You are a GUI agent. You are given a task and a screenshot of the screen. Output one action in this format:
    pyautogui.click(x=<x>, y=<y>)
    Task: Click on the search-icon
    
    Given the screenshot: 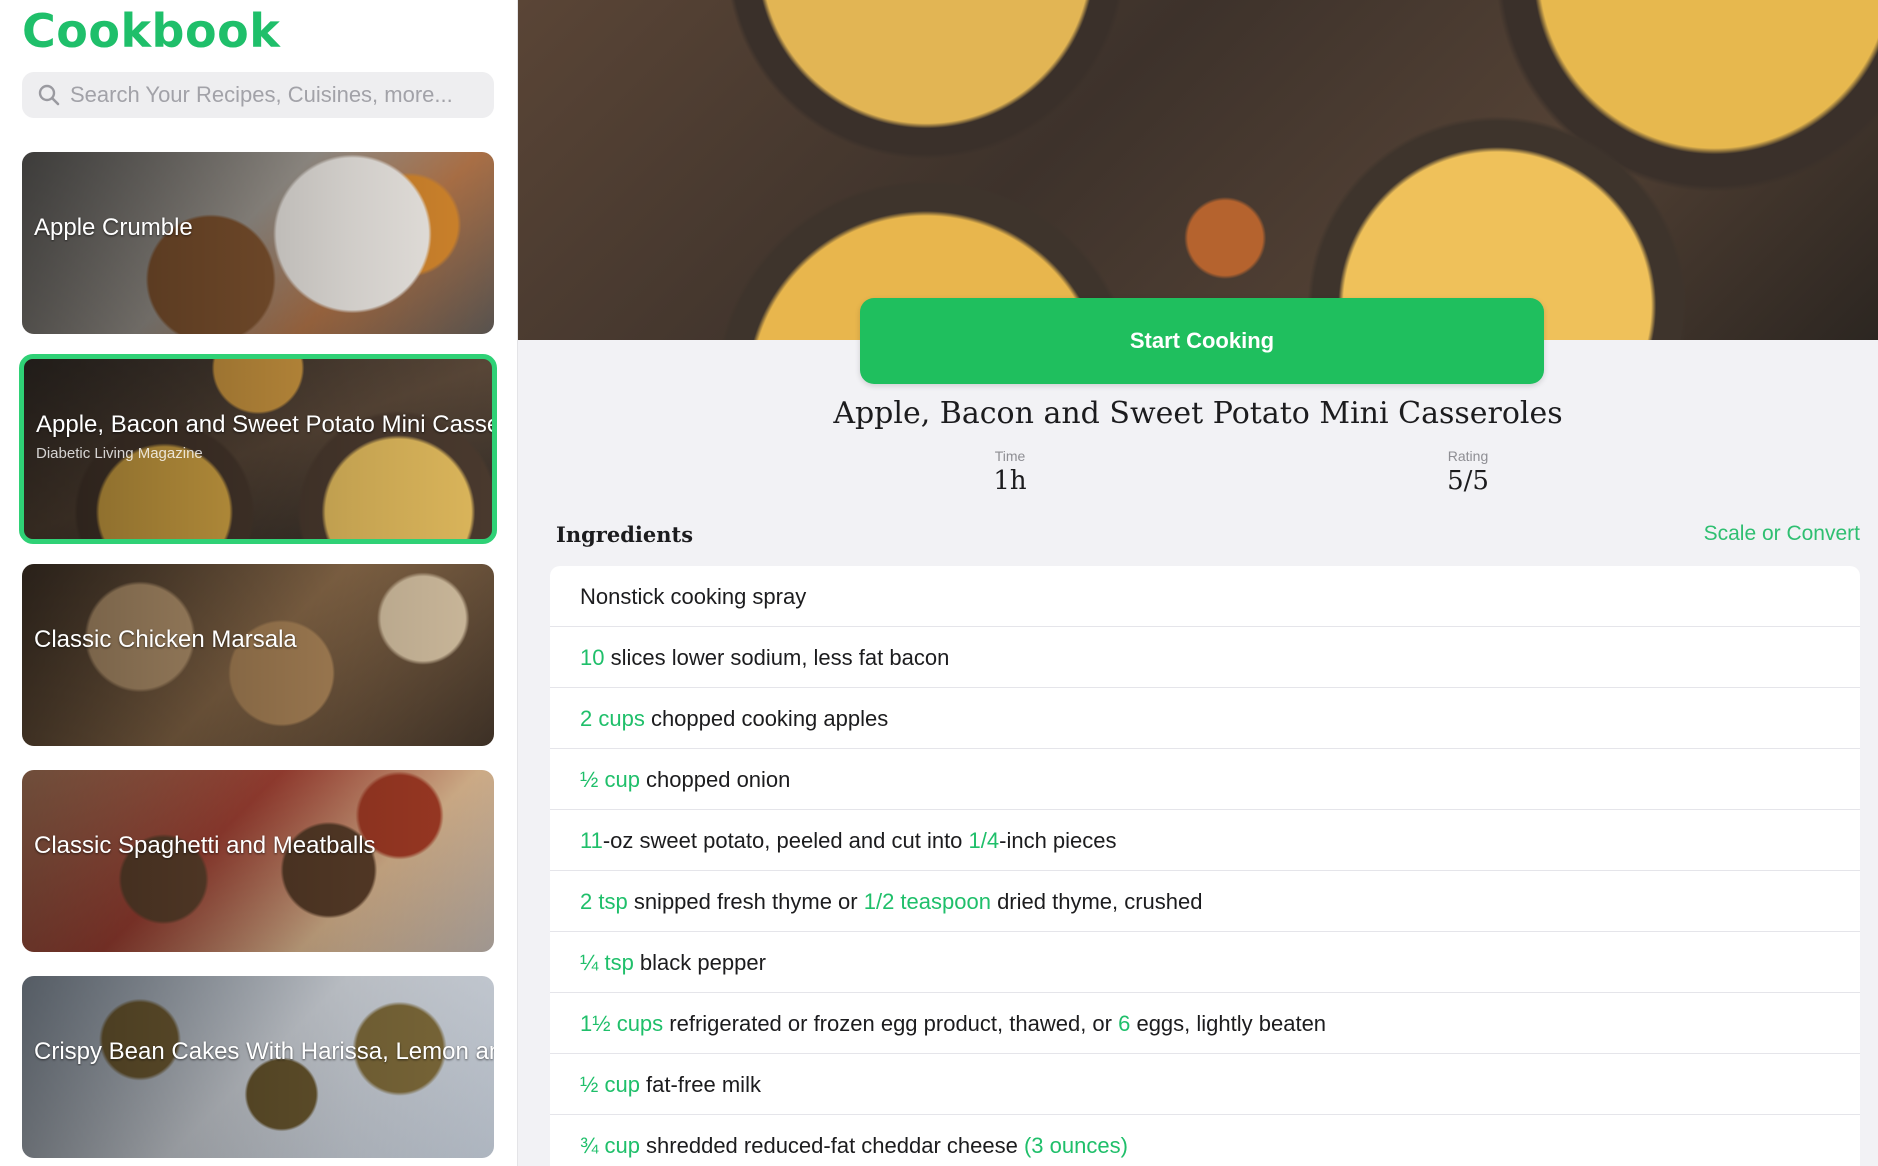 What is the action you would take?
    pyautogui.click(x=49, y=95)
    